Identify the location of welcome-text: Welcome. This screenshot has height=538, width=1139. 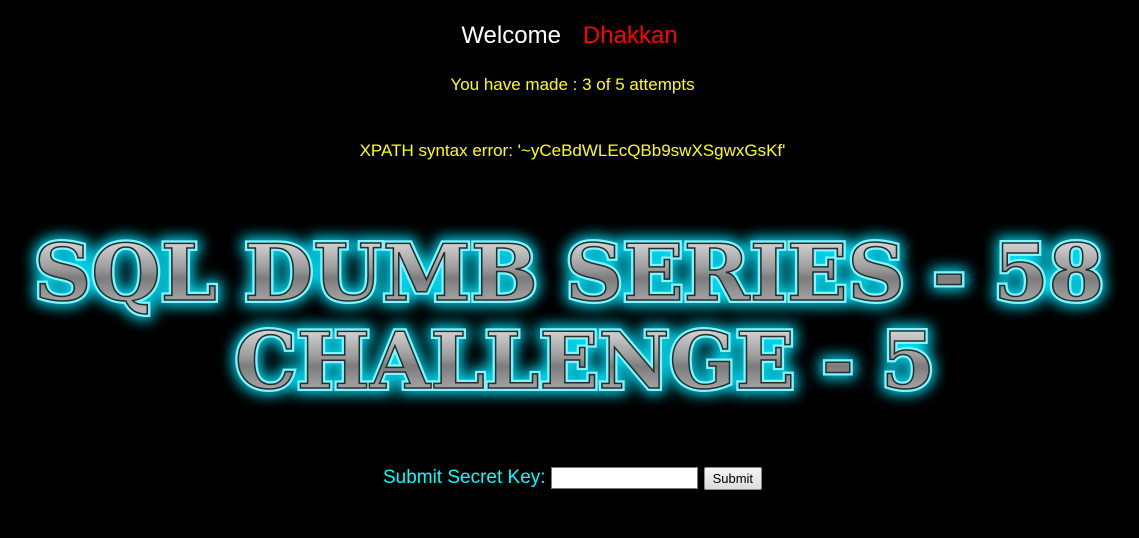
(511, 35).